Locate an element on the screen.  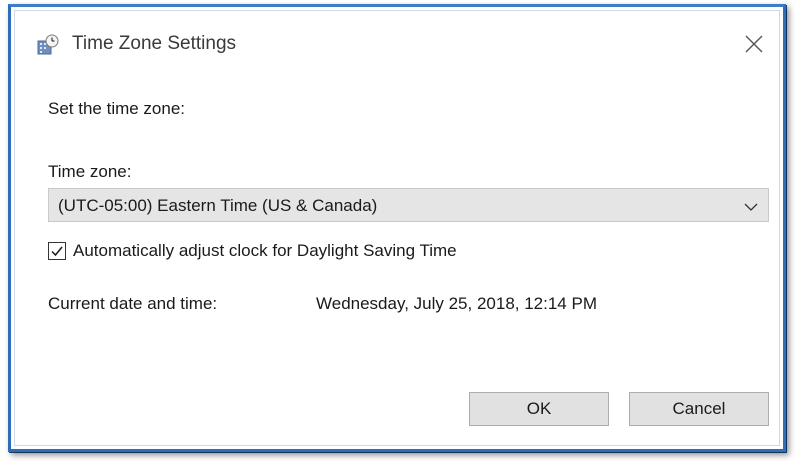
ok-button: OK is located at coordinates (539, 409).